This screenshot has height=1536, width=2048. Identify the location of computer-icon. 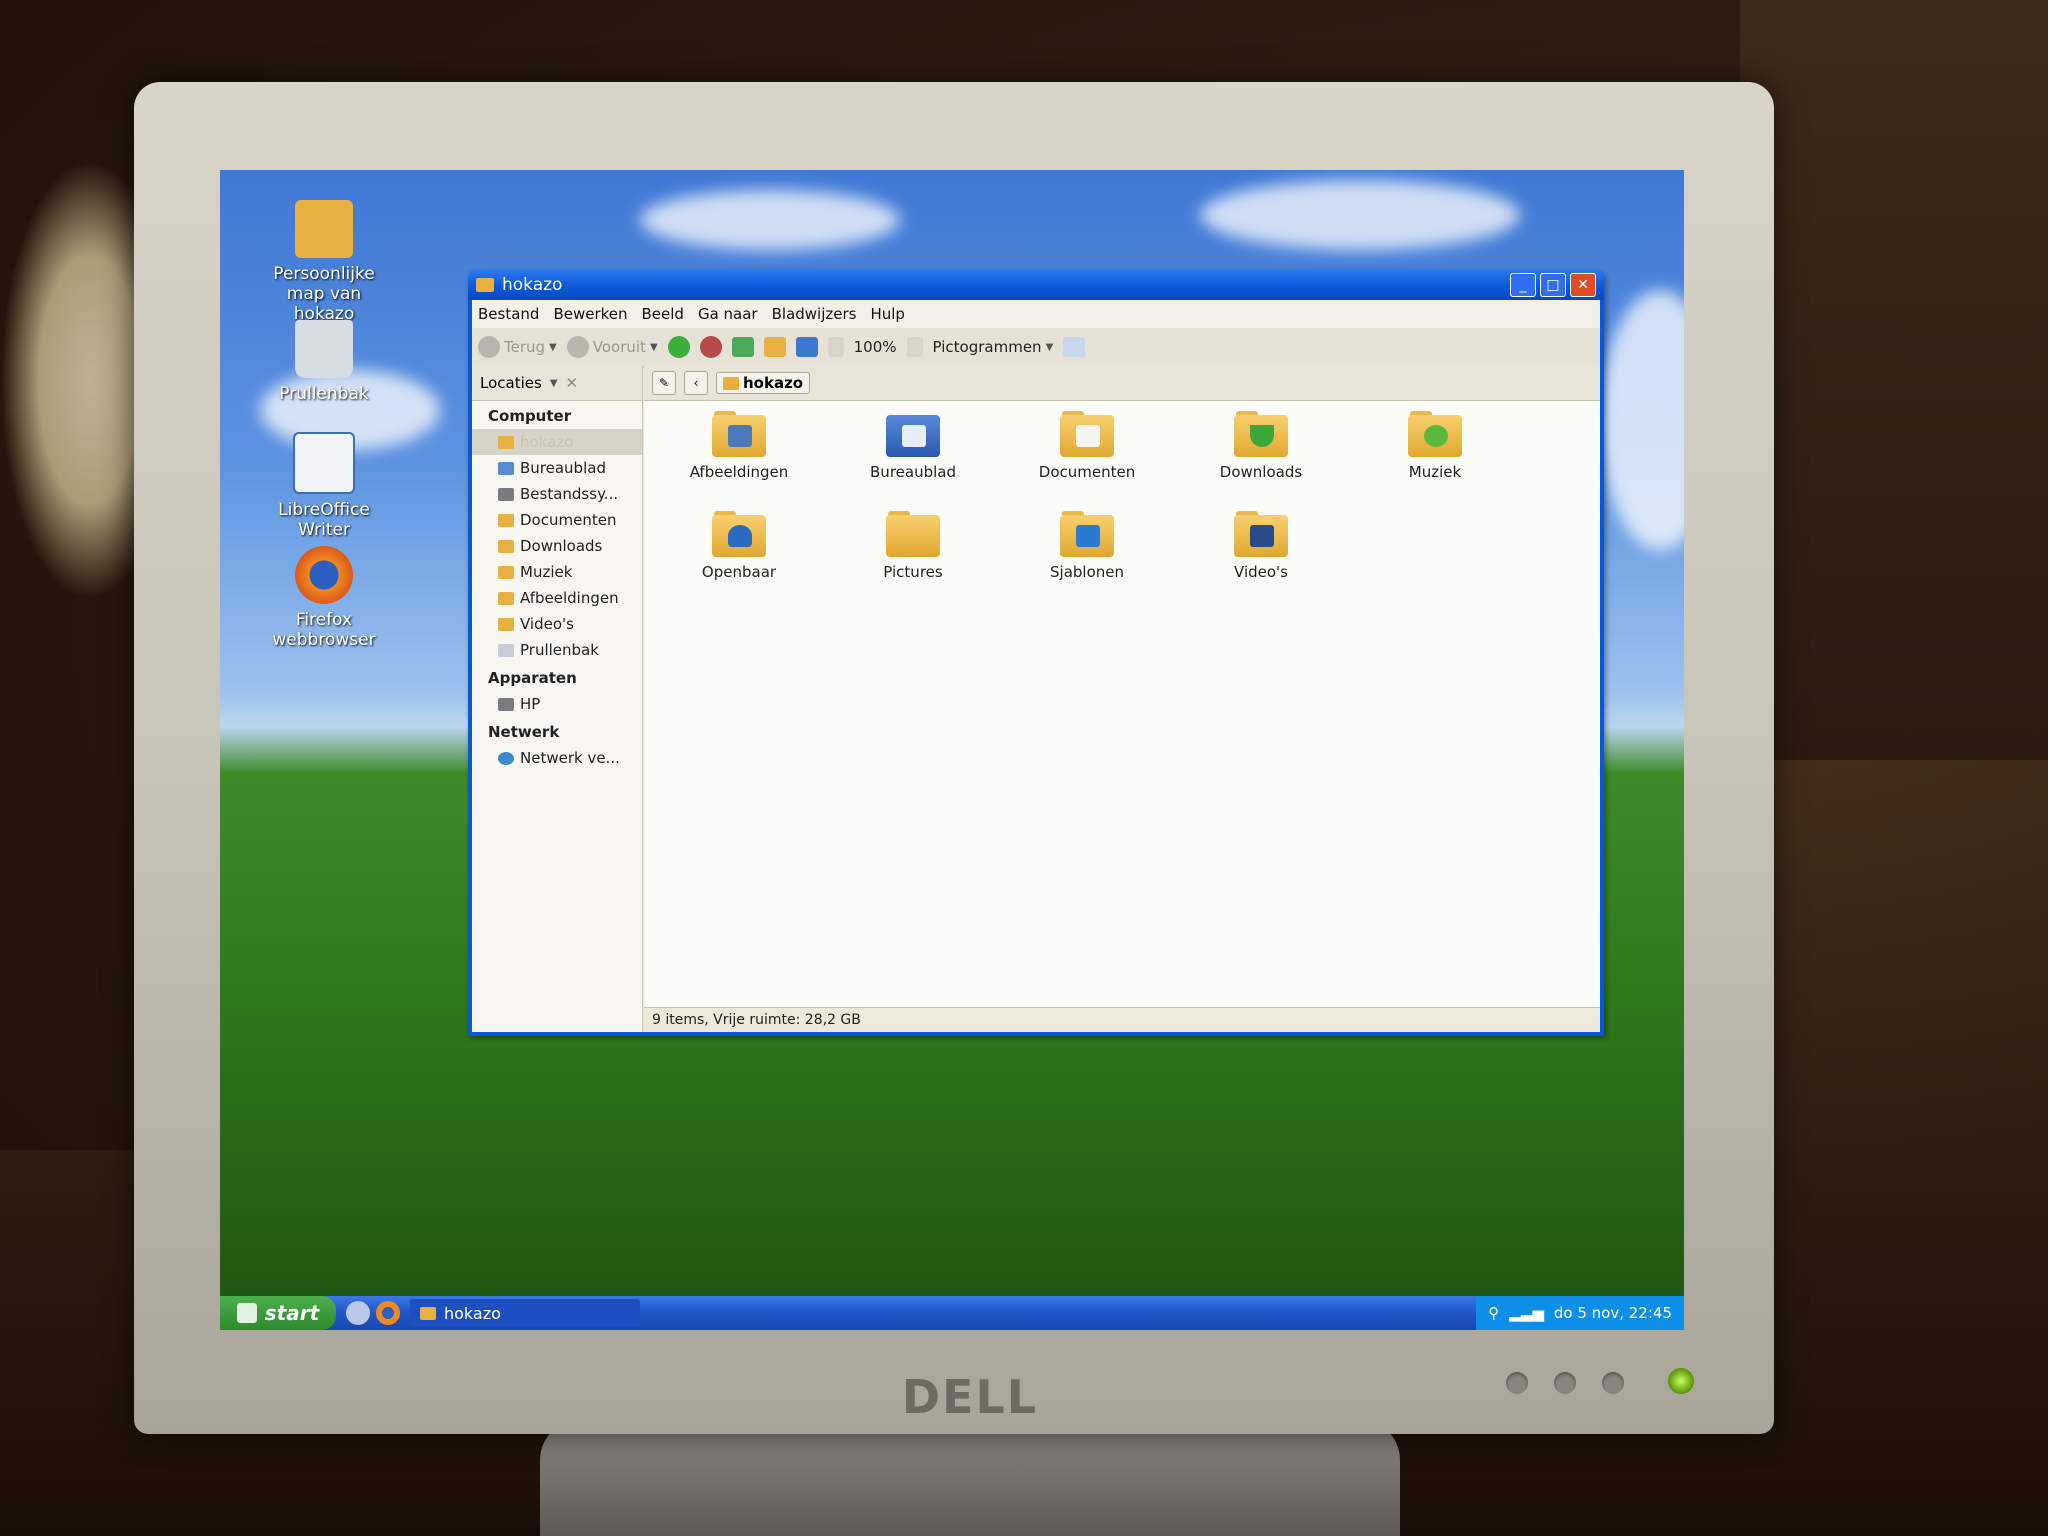
(806, 347).